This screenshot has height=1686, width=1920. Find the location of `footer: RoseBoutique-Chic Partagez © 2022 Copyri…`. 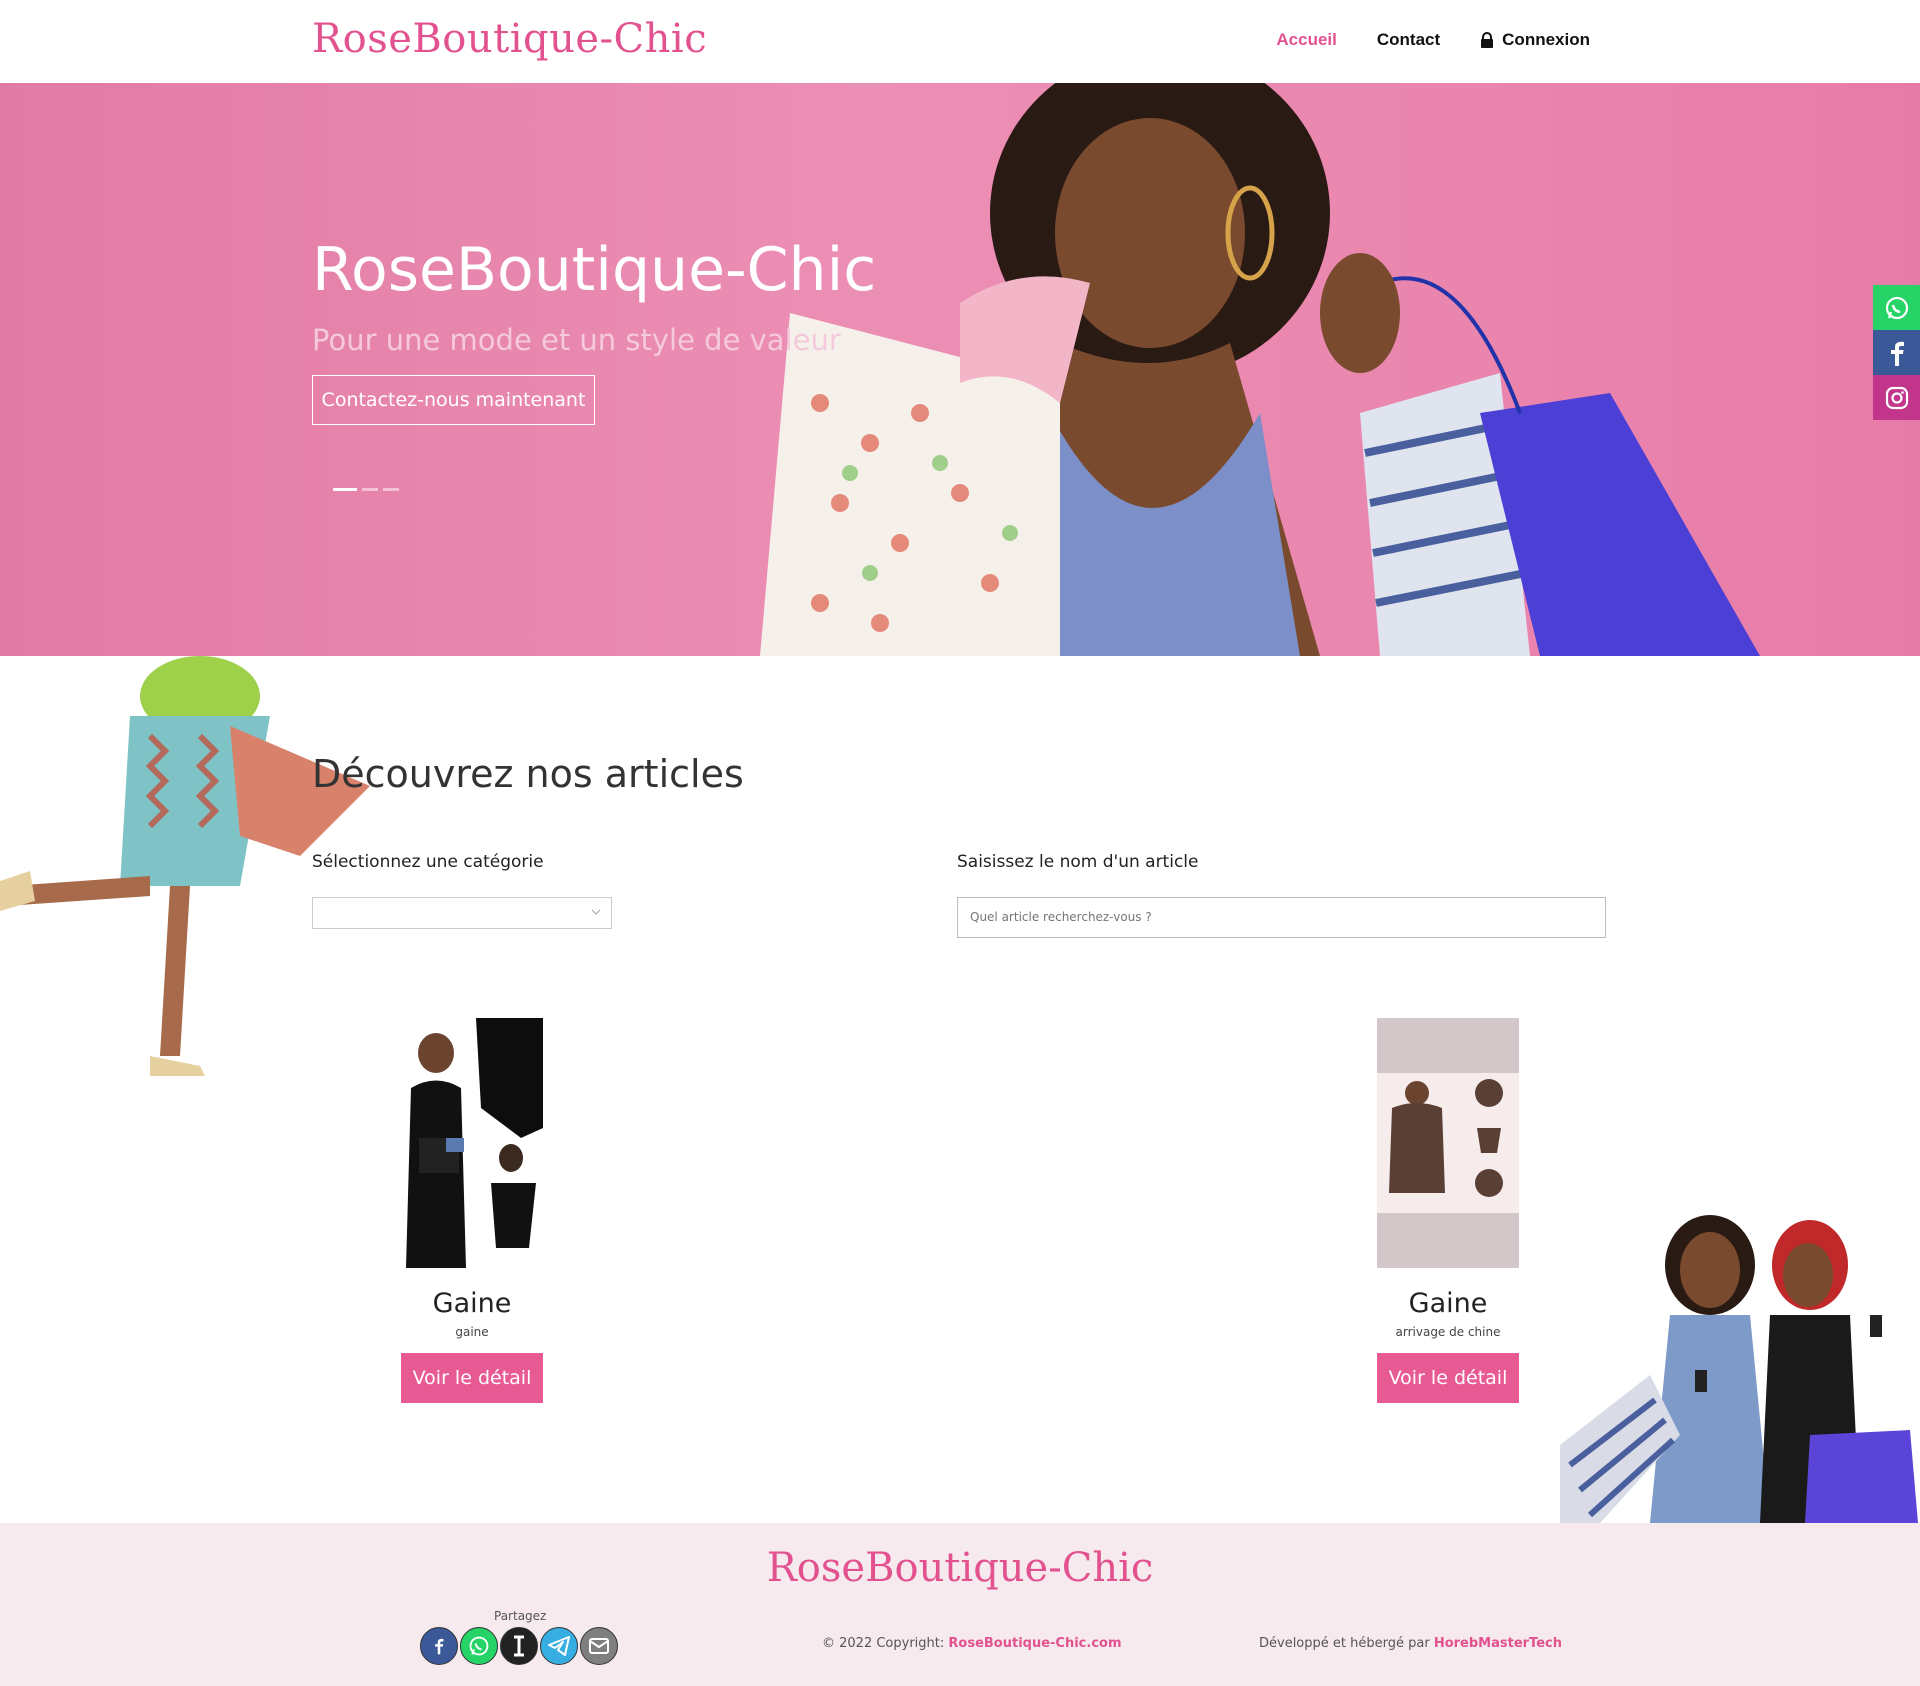

footer: RoseBoutique-Chic Partagez © 2022 Copyri… is located at coordinates (960, 1604).